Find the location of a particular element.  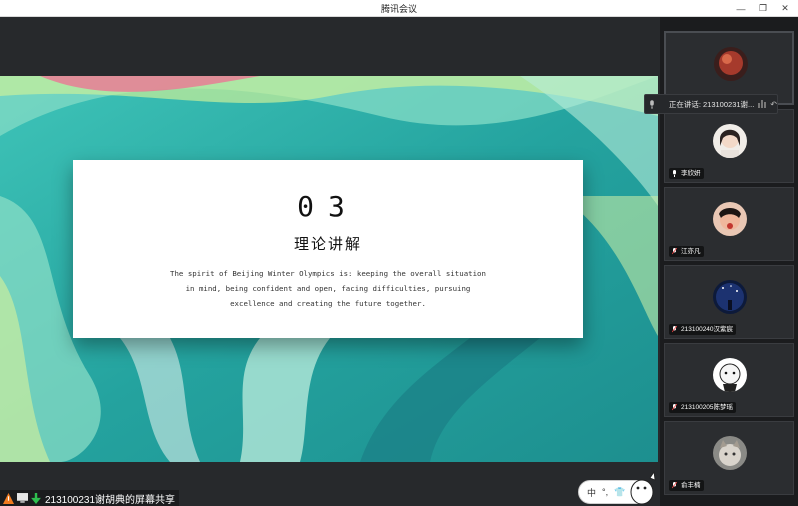

slide-section-number: 03 is located at coordinates (328, 206).